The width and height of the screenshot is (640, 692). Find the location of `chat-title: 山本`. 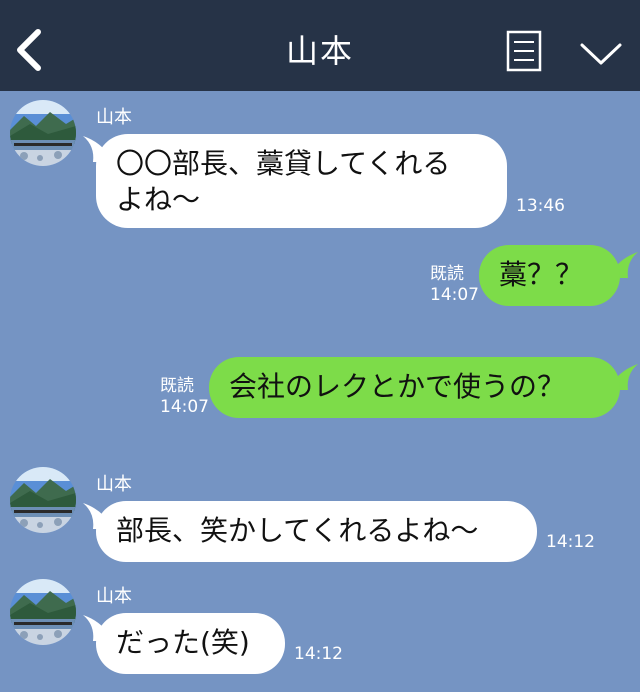

chat-title: 山本 is located at coordinates (319, 51).